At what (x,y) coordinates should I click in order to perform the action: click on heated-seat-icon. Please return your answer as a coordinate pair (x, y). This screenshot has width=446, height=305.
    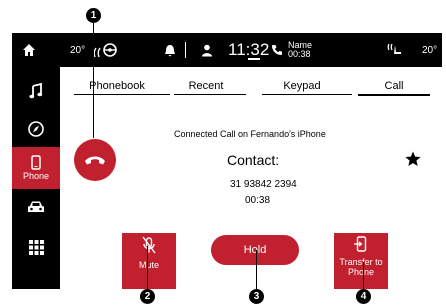
    Looking at the image, I should click on (394, 48).